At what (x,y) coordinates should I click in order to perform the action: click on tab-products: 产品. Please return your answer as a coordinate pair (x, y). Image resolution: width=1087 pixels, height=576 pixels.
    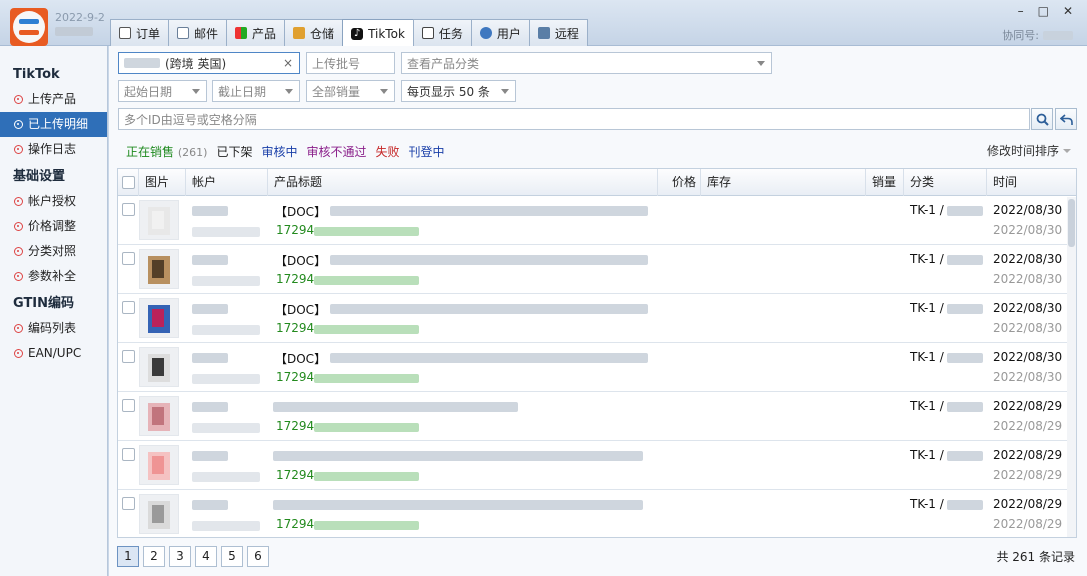
    Looking at the image, I should click on (256, 32).